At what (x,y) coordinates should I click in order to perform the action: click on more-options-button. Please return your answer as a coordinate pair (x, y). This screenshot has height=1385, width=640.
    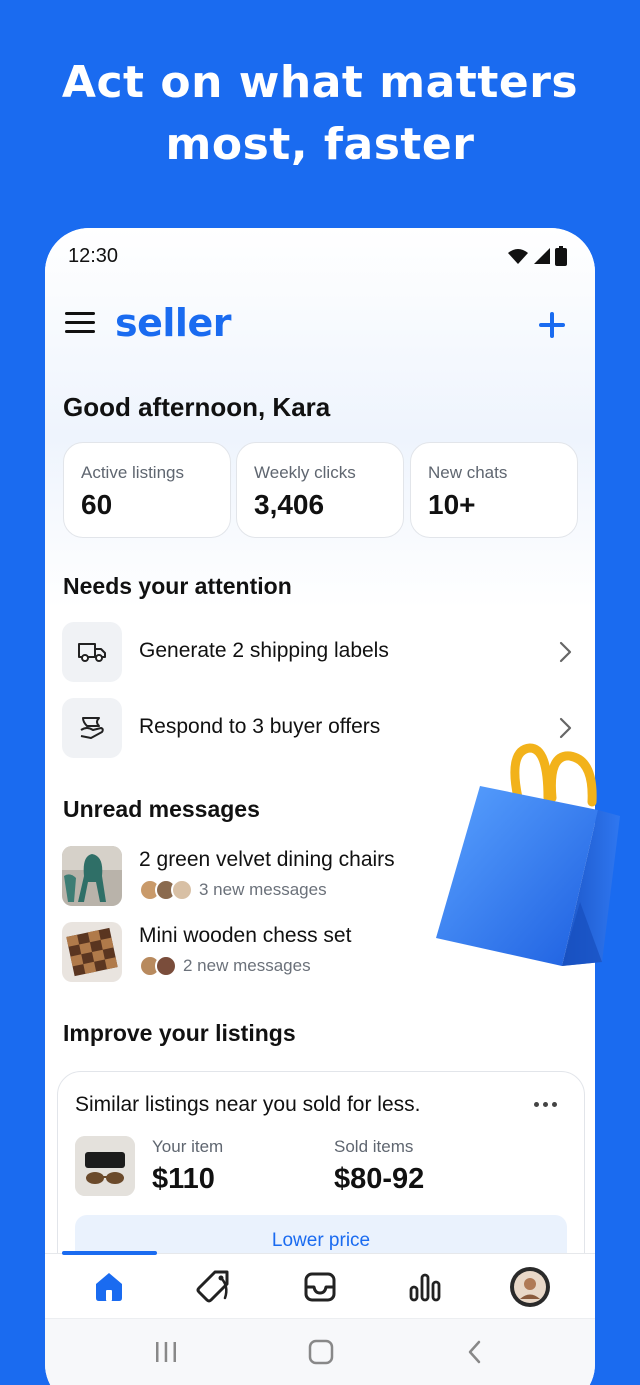
    Looking at the image, I should click on (549, 1104).